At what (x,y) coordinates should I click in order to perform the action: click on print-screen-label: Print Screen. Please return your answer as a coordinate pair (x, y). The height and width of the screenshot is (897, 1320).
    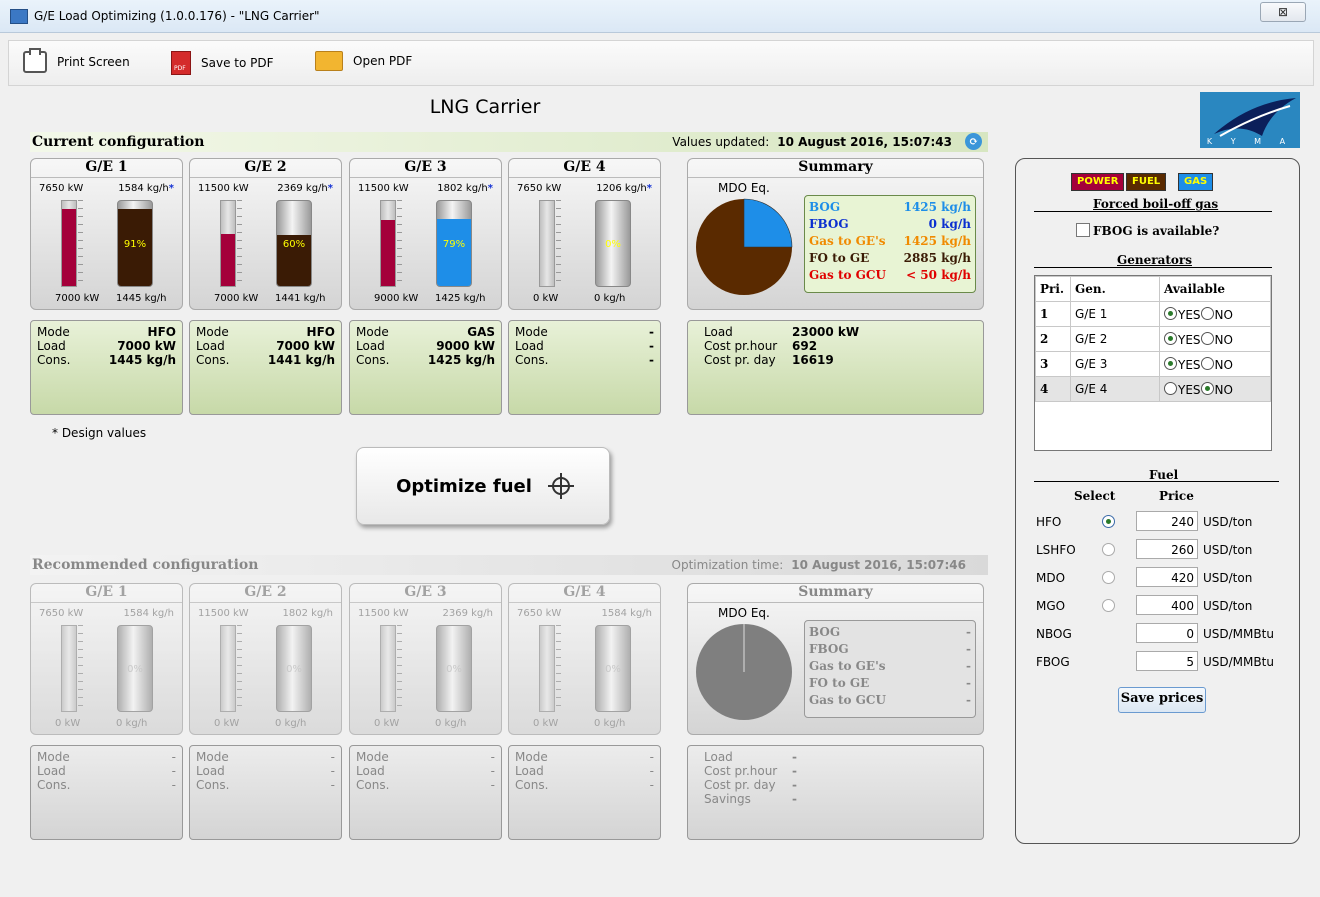
    Looking at the image, I should click on (93, 62).